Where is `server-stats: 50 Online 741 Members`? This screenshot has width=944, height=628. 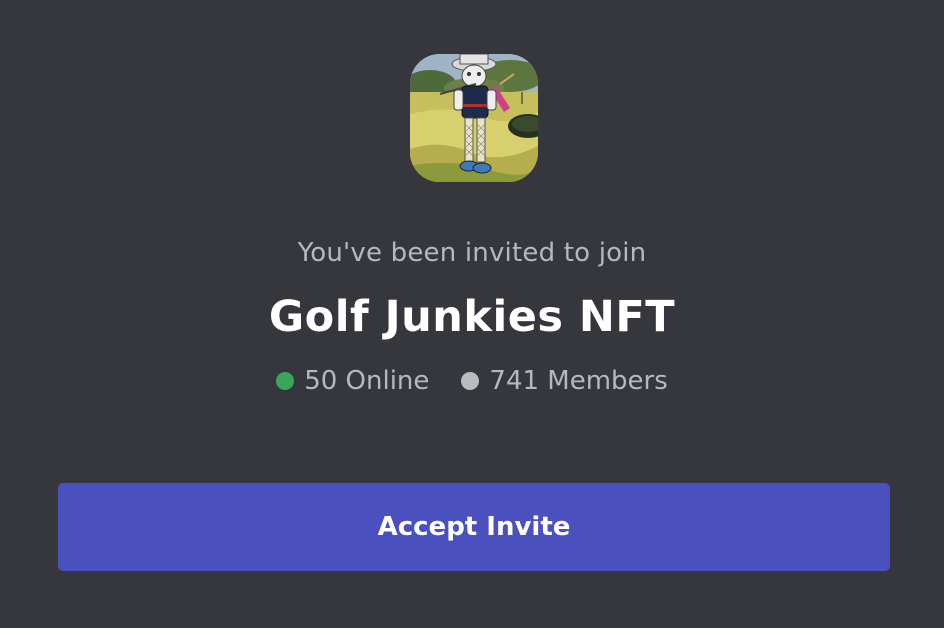
server-stats: 50 Online 741 Members is located at coordinates (472, 381).